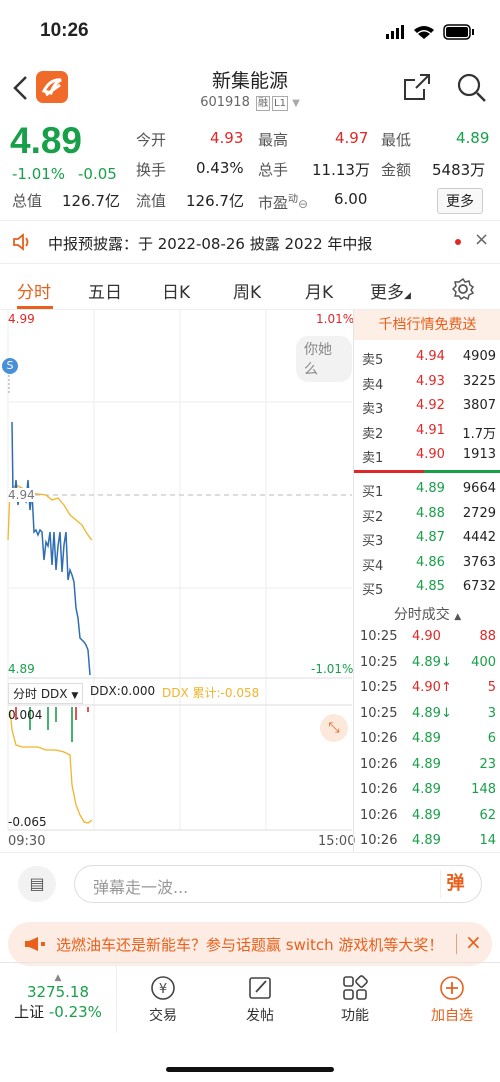 This screenshot has width=500, height=1082. Describe the element at coordinates (105, 290) in the screenshot. I see `tab-5day: 五日` at that location.